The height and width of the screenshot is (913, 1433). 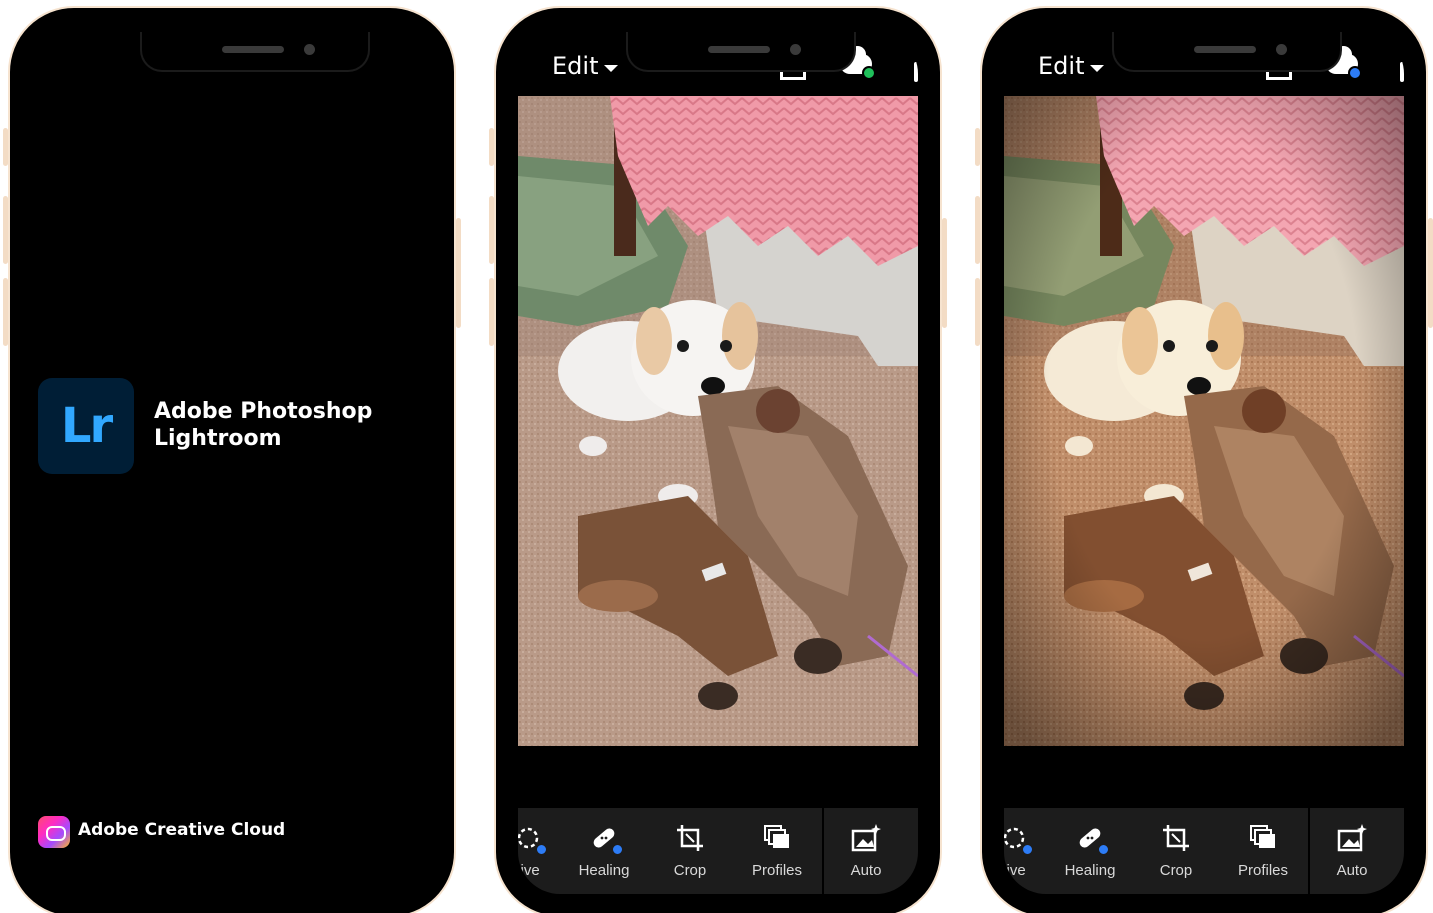 What do you see at coordinates (263, 411) in the screenshot?
I see `app-name-line1: Adobe Photoshop` at bounding box center [263, 411].